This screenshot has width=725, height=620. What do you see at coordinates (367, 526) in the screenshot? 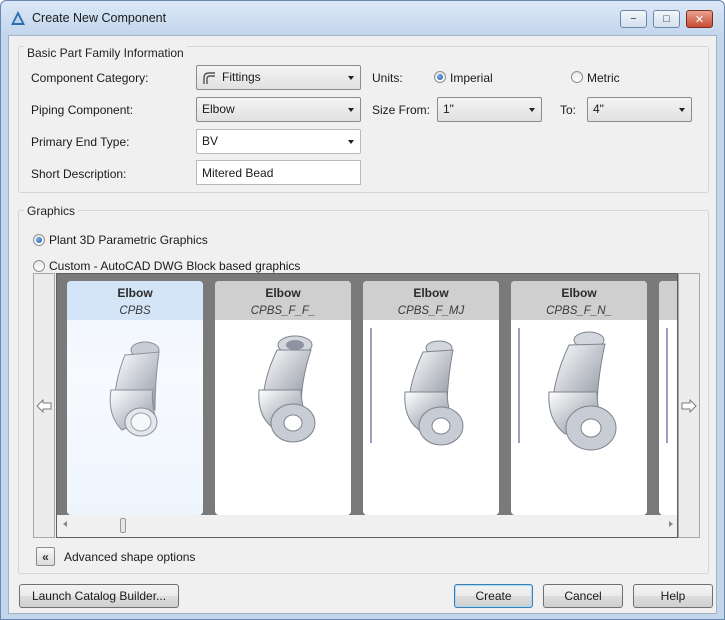
I see `gallery-scrollbar` at bounding box center [367, 526].